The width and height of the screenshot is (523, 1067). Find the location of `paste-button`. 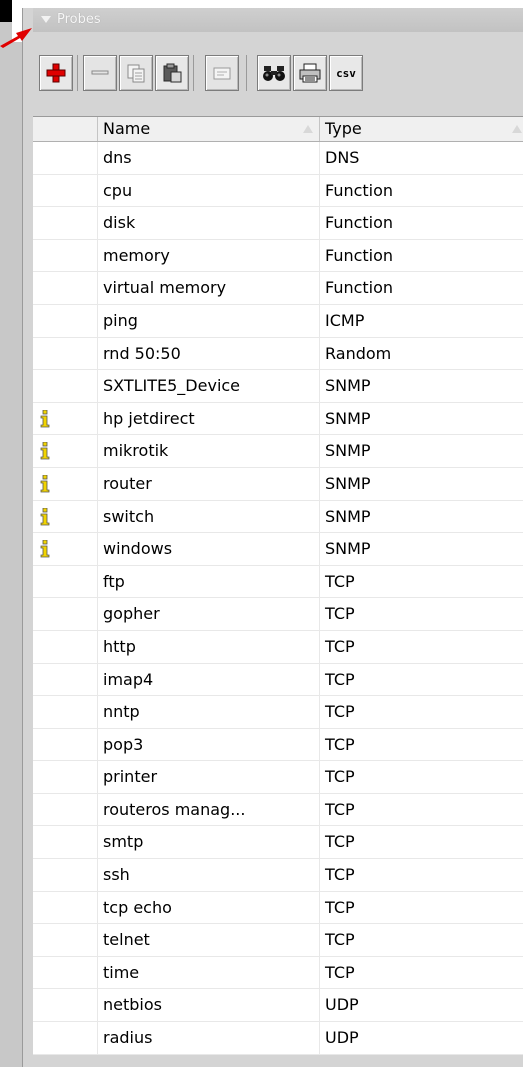

paste-button is located at coordinates (172, 73).